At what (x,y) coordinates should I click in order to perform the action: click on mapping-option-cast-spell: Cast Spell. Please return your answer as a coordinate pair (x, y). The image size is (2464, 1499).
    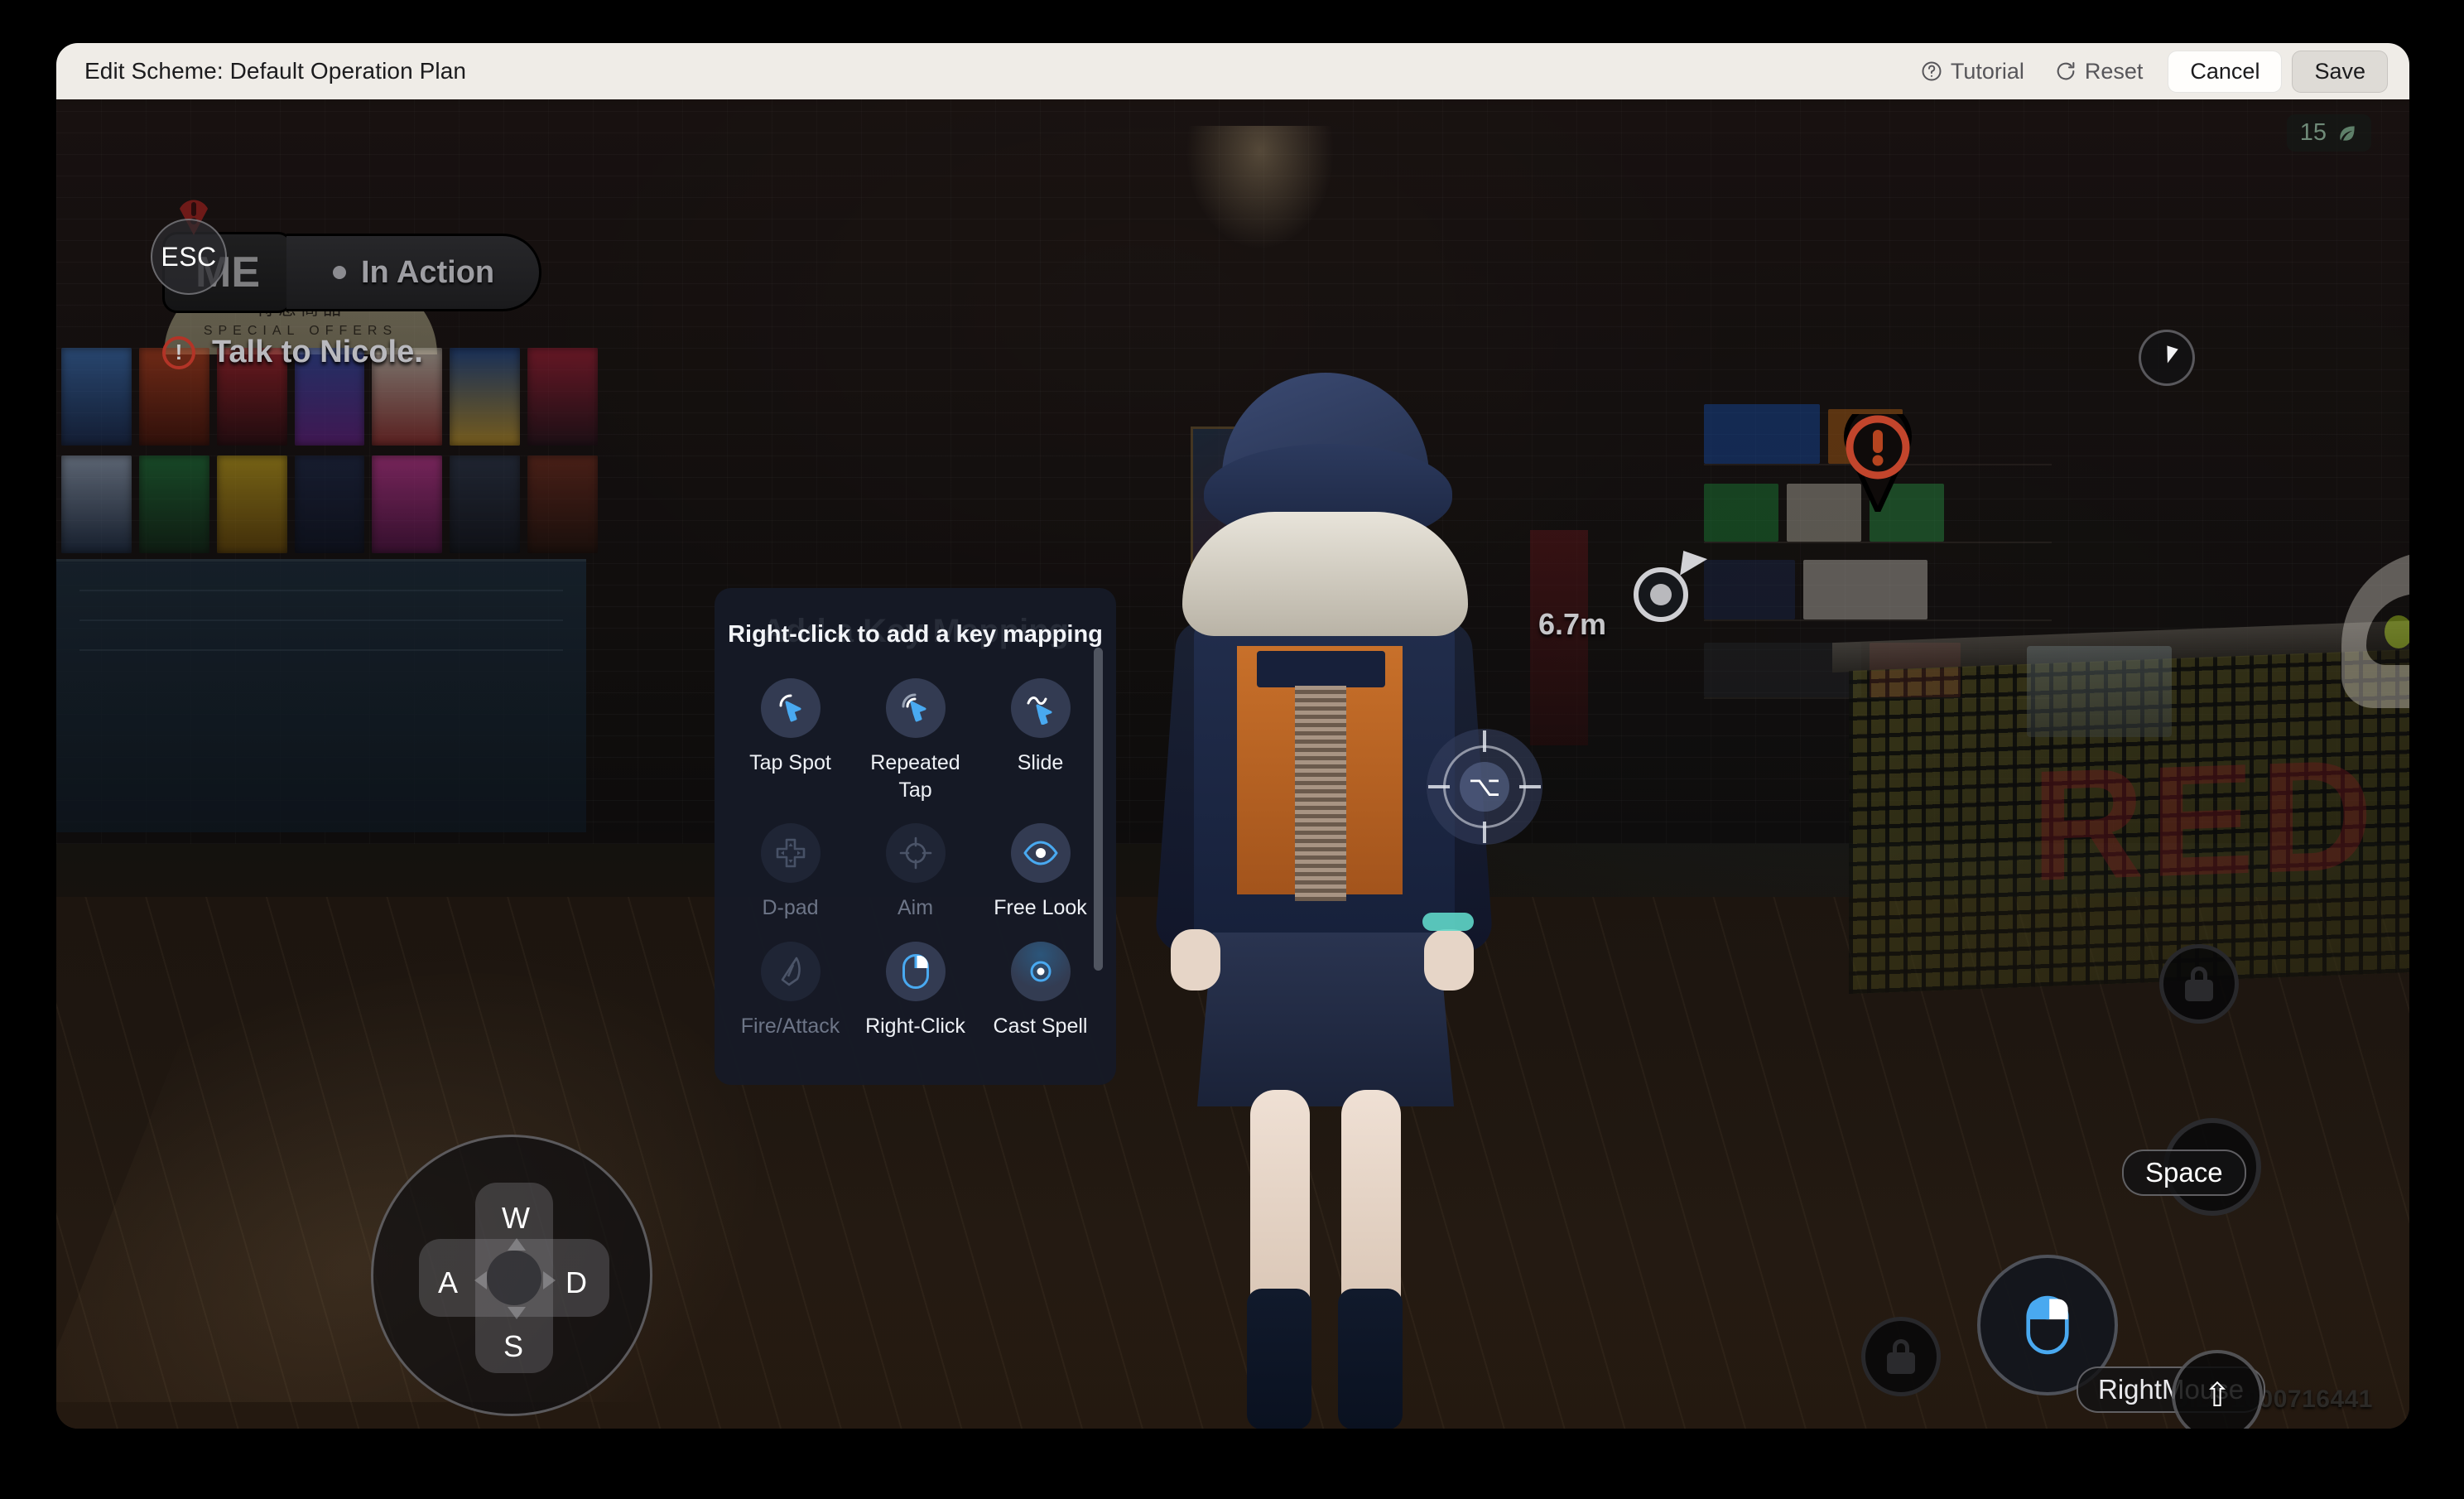
    Looking at the image, I should click on (1040, 990).